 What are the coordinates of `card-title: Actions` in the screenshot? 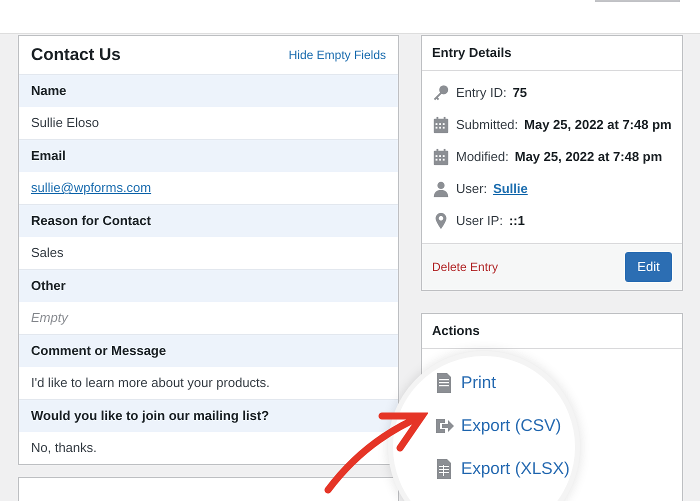 It's located at (552, 331).